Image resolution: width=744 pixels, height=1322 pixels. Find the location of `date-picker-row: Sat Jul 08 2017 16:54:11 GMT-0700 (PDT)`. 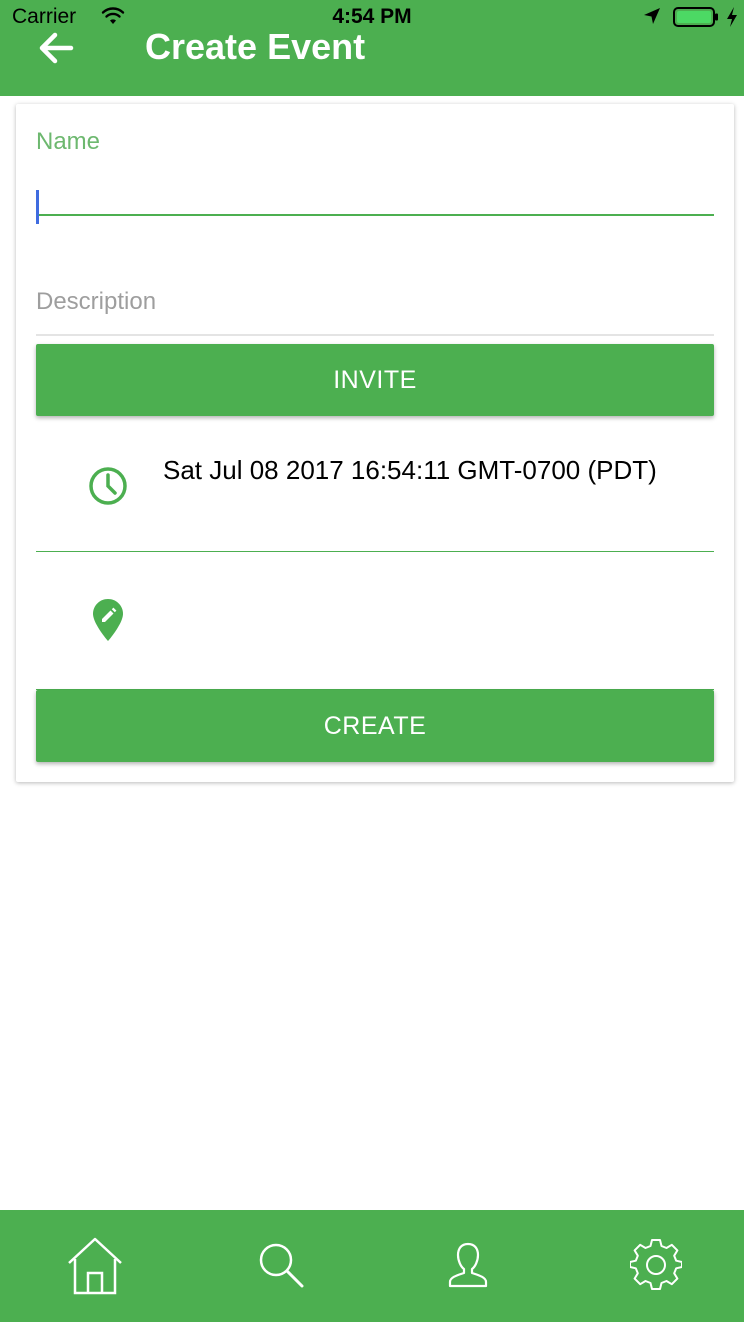

date-picker-row: Sat Jul 08 2017 16:54:11 GMT-0700 (PDT) is located at coordinates (375, 487).